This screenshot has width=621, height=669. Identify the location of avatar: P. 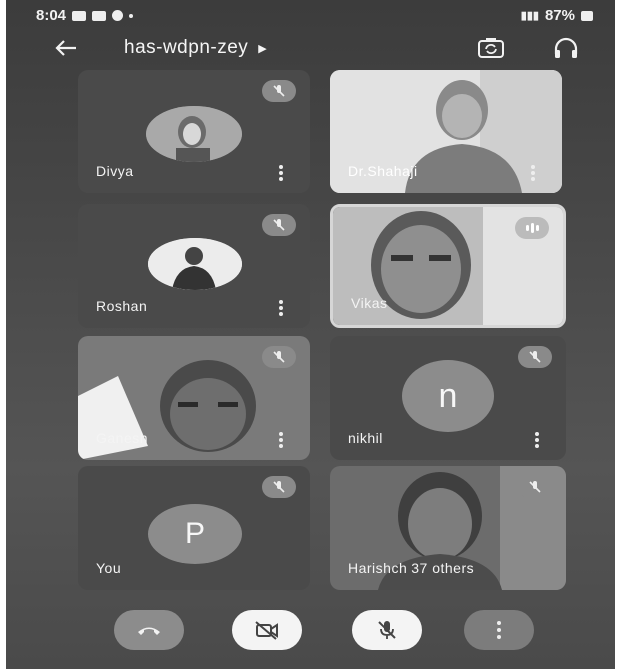
(195, 534).